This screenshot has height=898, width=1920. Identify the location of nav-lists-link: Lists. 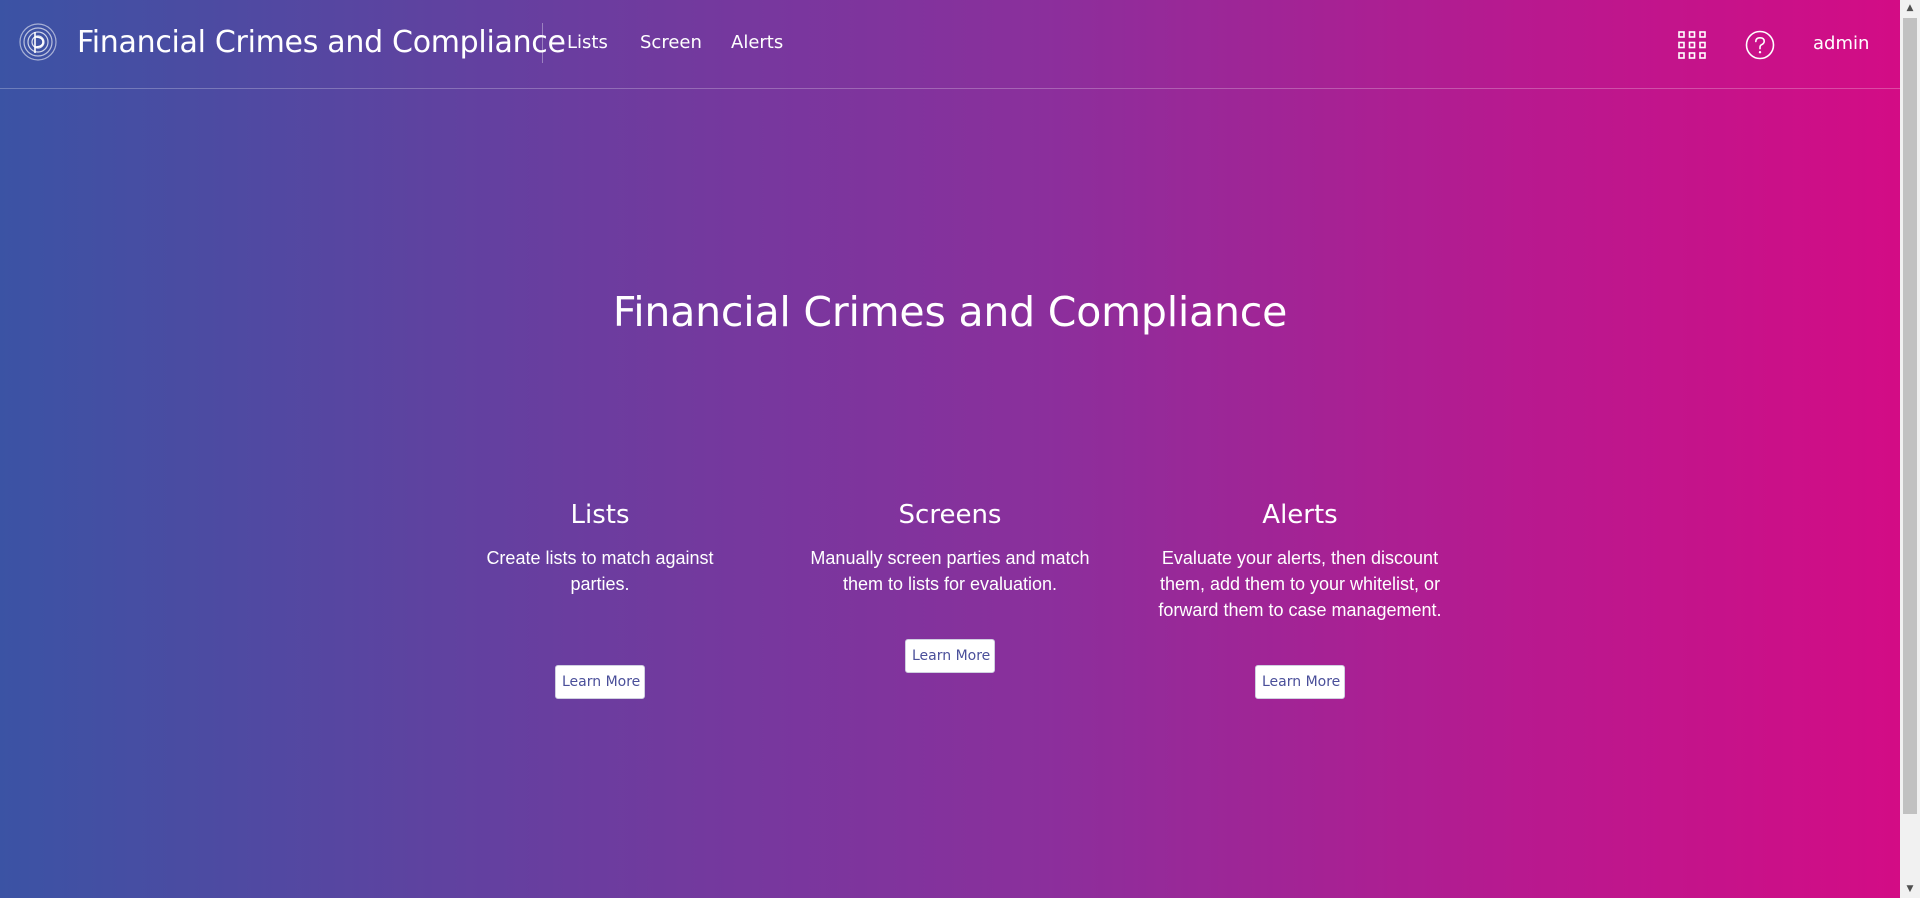
(587, 43).